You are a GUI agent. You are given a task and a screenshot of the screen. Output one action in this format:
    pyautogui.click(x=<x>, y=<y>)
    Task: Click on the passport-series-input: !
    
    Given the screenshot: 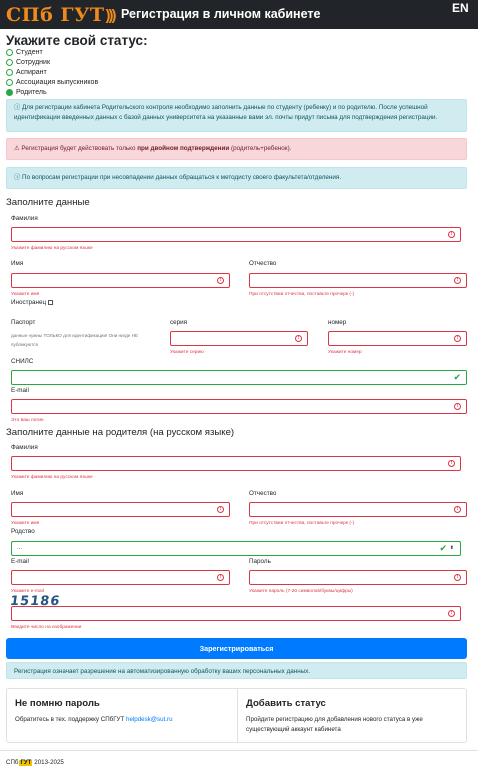 What is the action you would take?
    pyautogui.click(x=239, y=338)
    